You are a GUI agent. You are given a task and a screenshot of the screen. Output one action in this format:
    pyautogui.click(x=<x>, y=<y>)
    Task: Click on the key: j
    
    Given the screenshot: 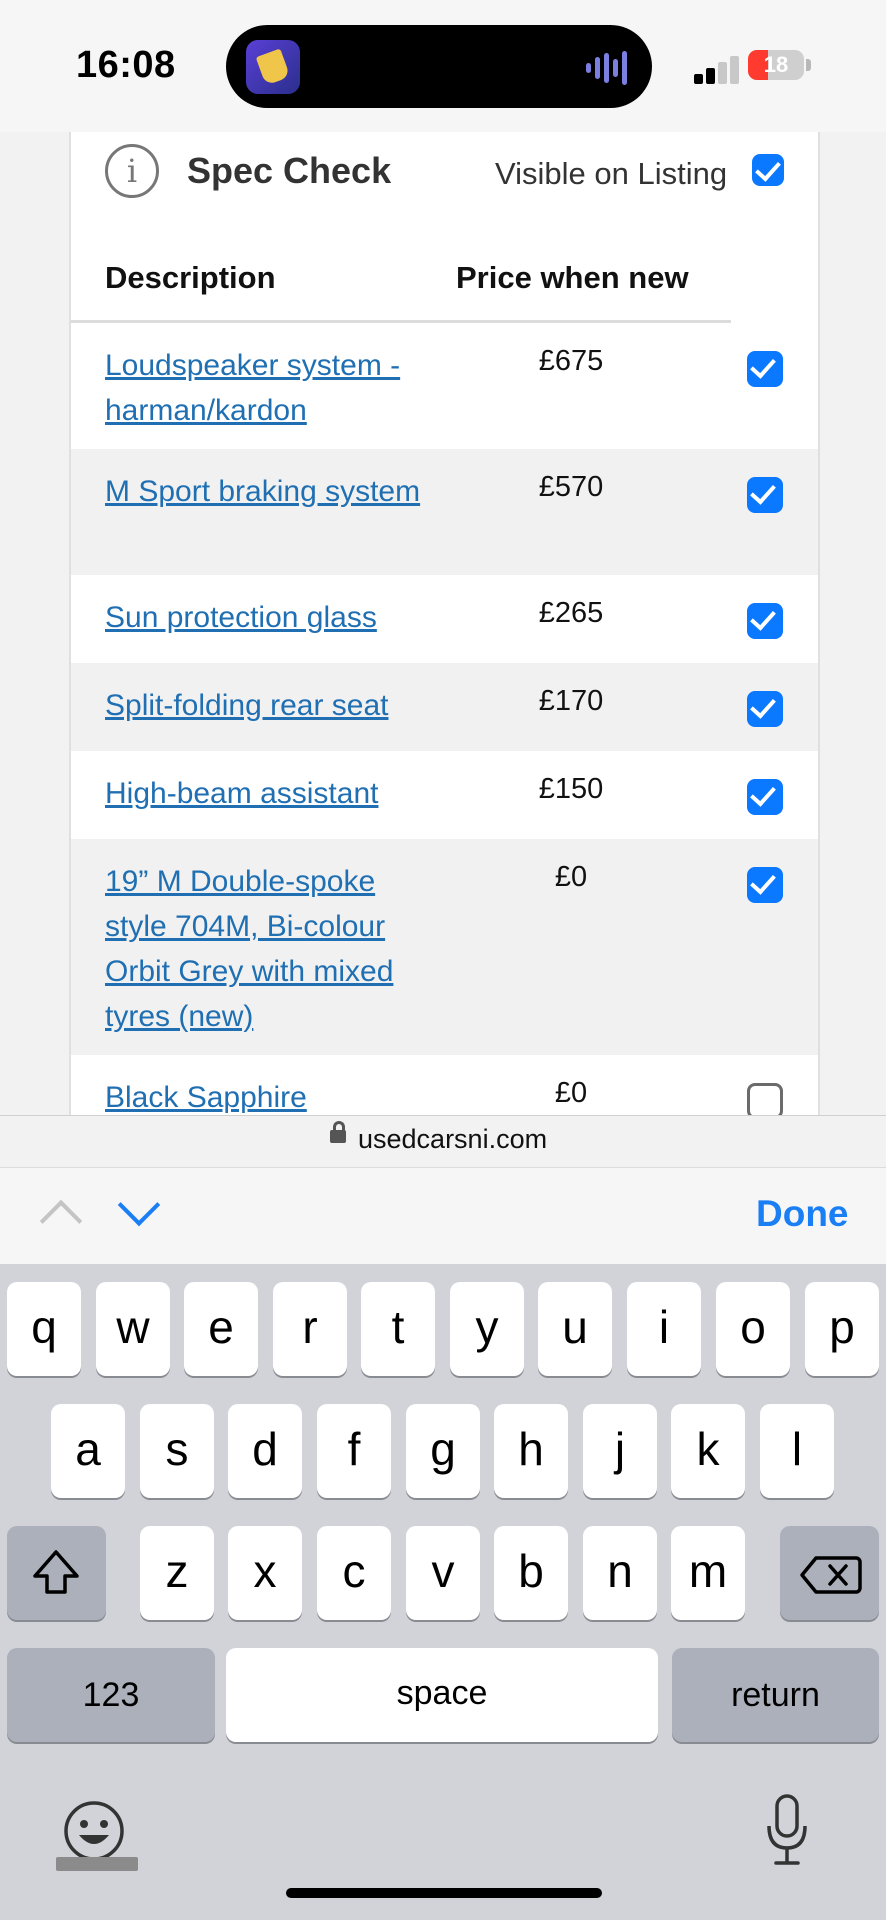 What is the action you would take?
    pyautogui.click(x=620, y=1451)
    